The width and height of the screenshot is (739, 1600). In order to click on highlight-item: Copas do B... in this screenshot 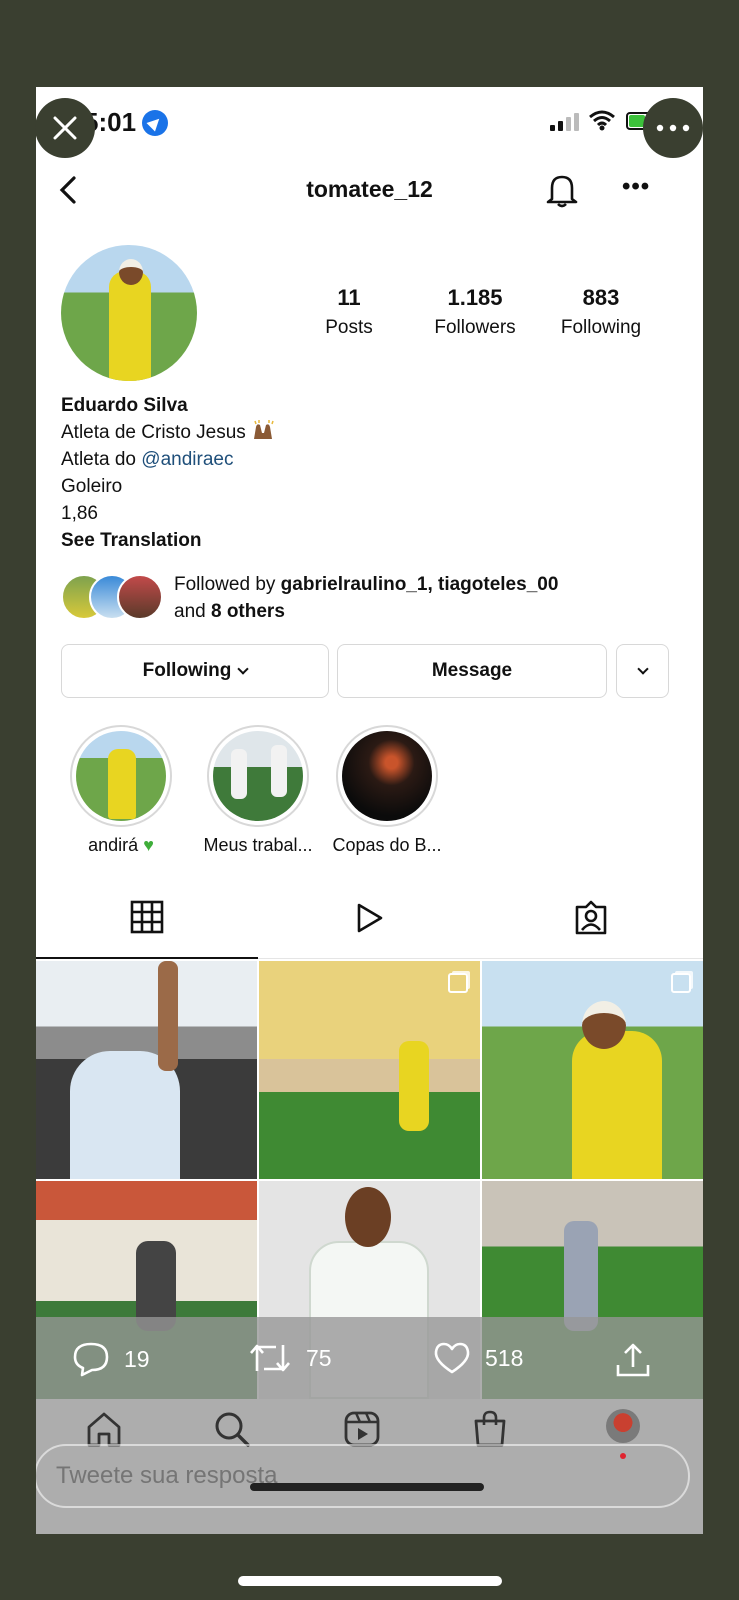, I will do `click(387, 790)`.